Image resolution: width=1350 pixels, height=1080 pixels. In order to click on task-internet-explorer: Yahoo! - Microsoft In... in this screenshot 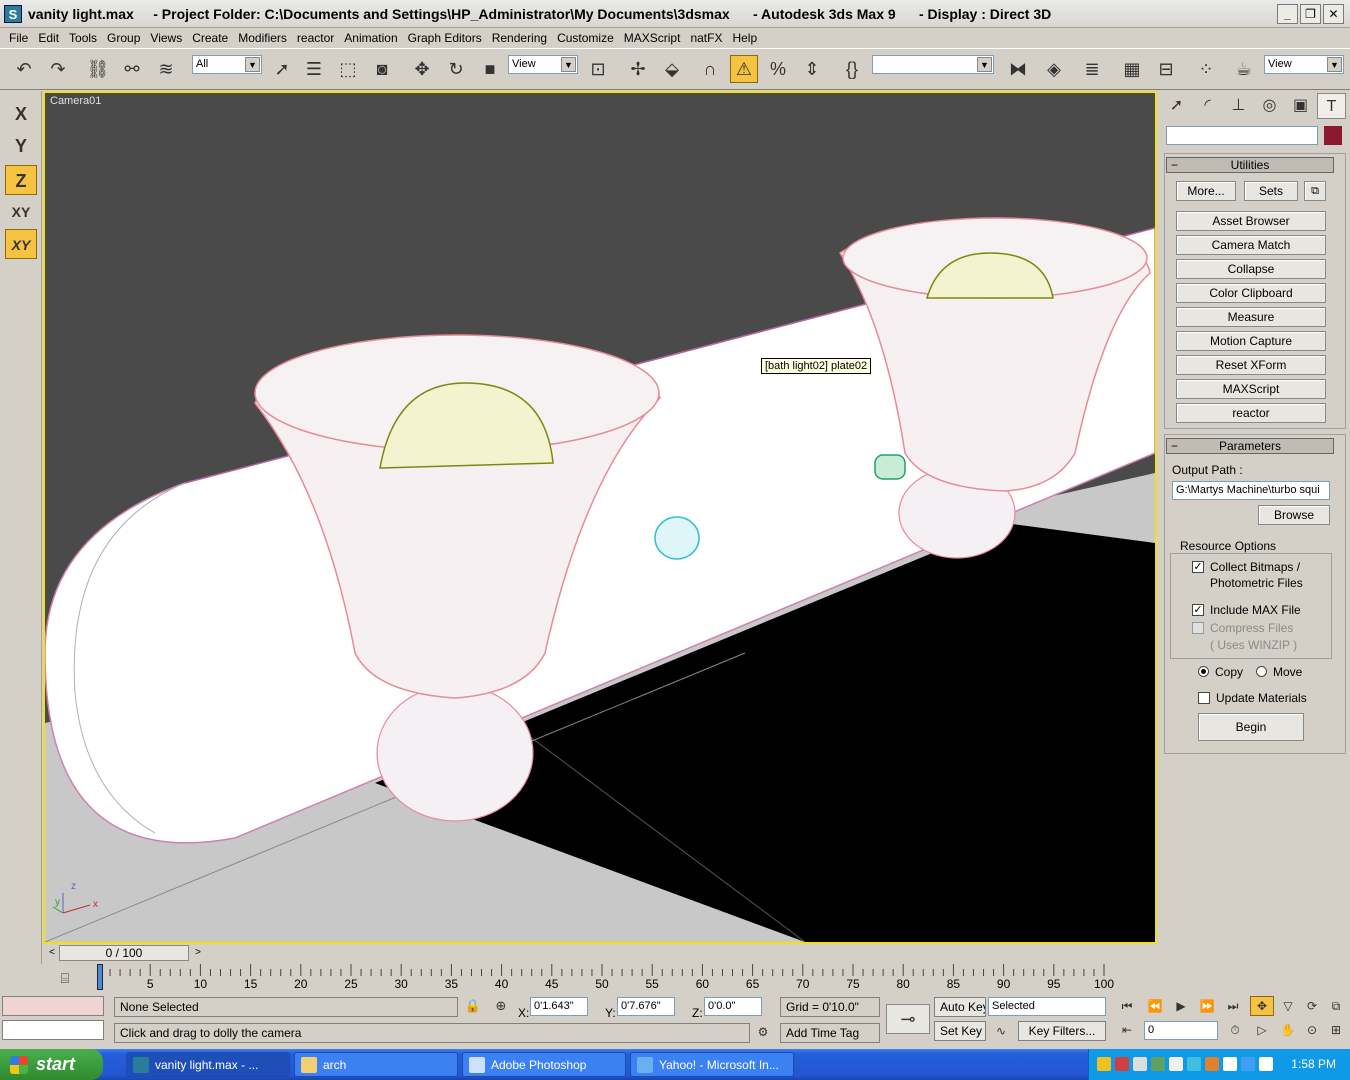, I will do `click(712, 1064)`.